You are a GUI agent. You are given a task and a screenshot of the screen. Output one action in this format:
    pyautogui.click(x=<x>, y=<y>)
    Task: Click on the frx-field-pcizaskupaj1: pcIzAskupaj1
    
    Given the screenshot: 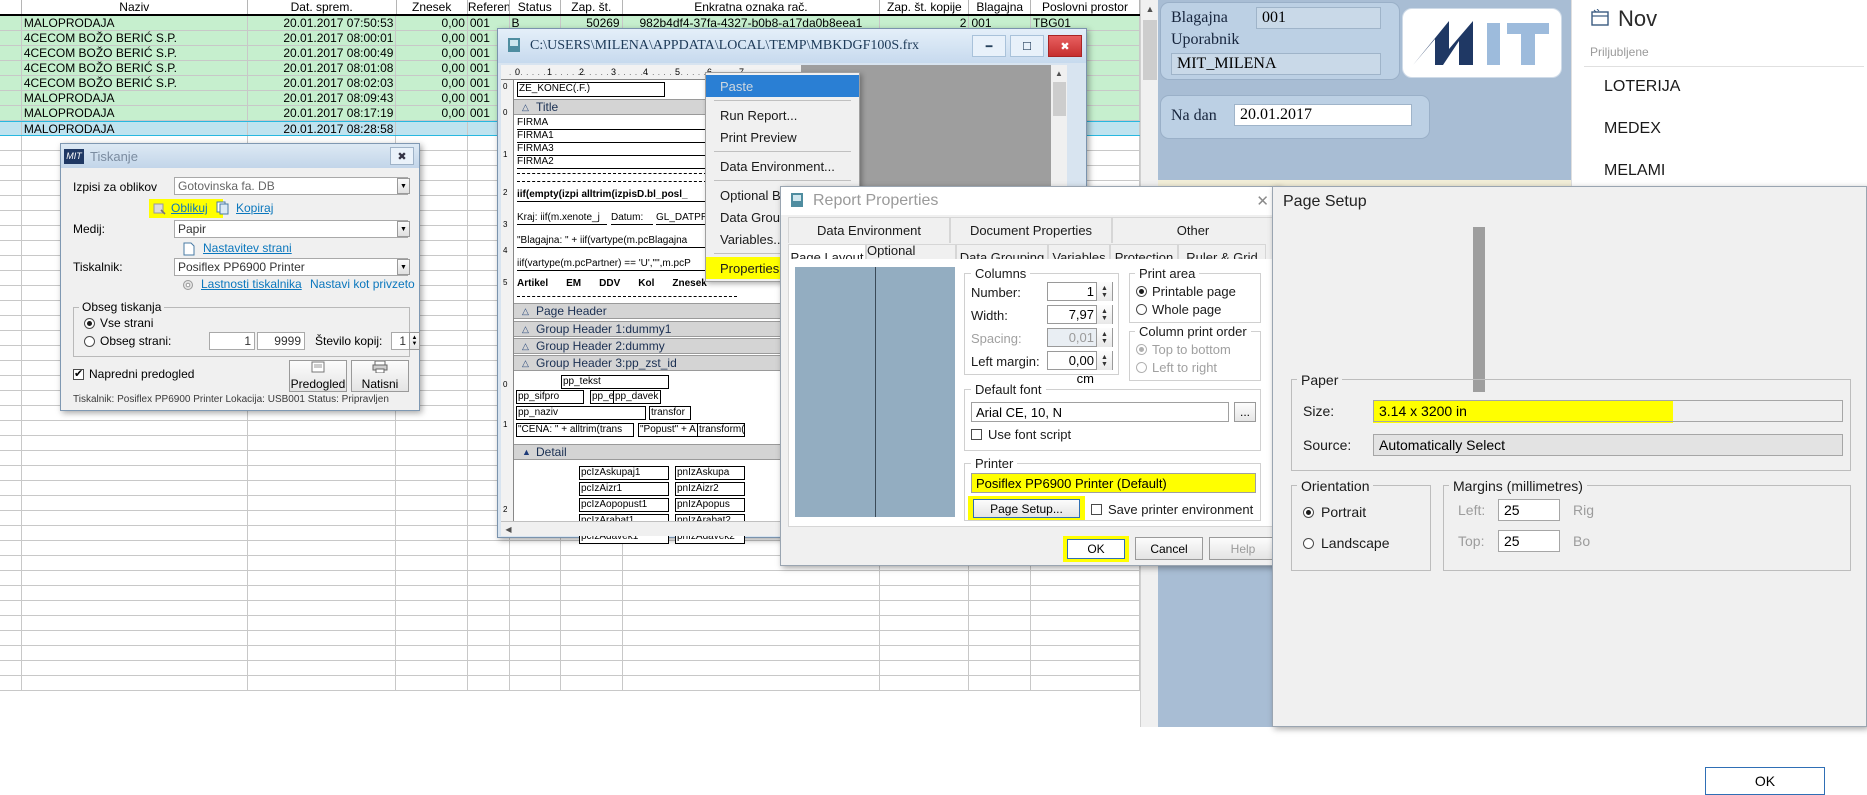 What is the action you would take?
    pyautogui.click(x=624, y=473)
    